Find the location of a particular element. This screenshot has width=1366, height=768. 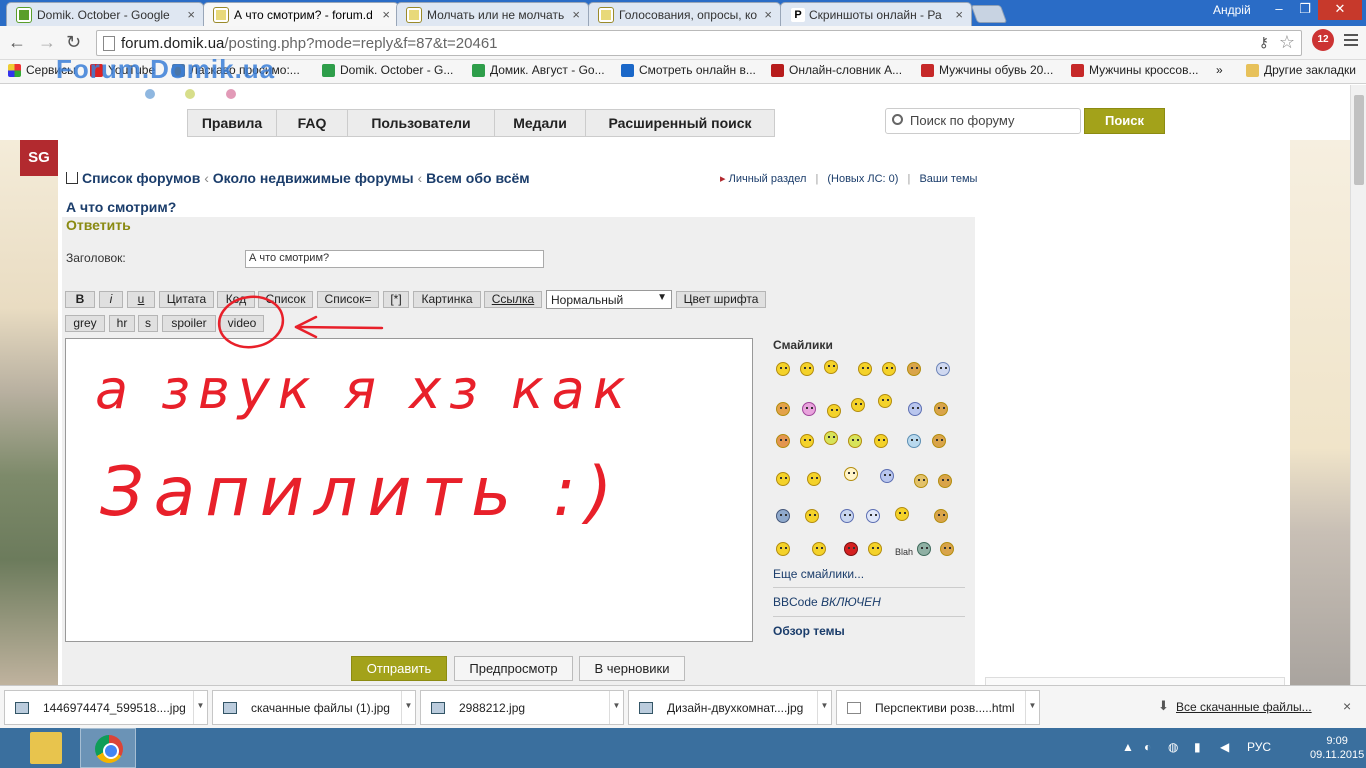

crumb-about-all: Всем обо всём is located at coordinates (478, 178).